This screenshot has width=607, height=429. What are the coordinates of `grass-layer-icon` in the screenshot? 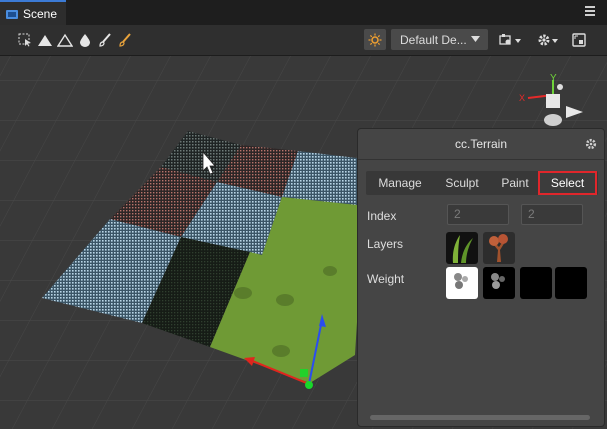 It's located at (462, 249).